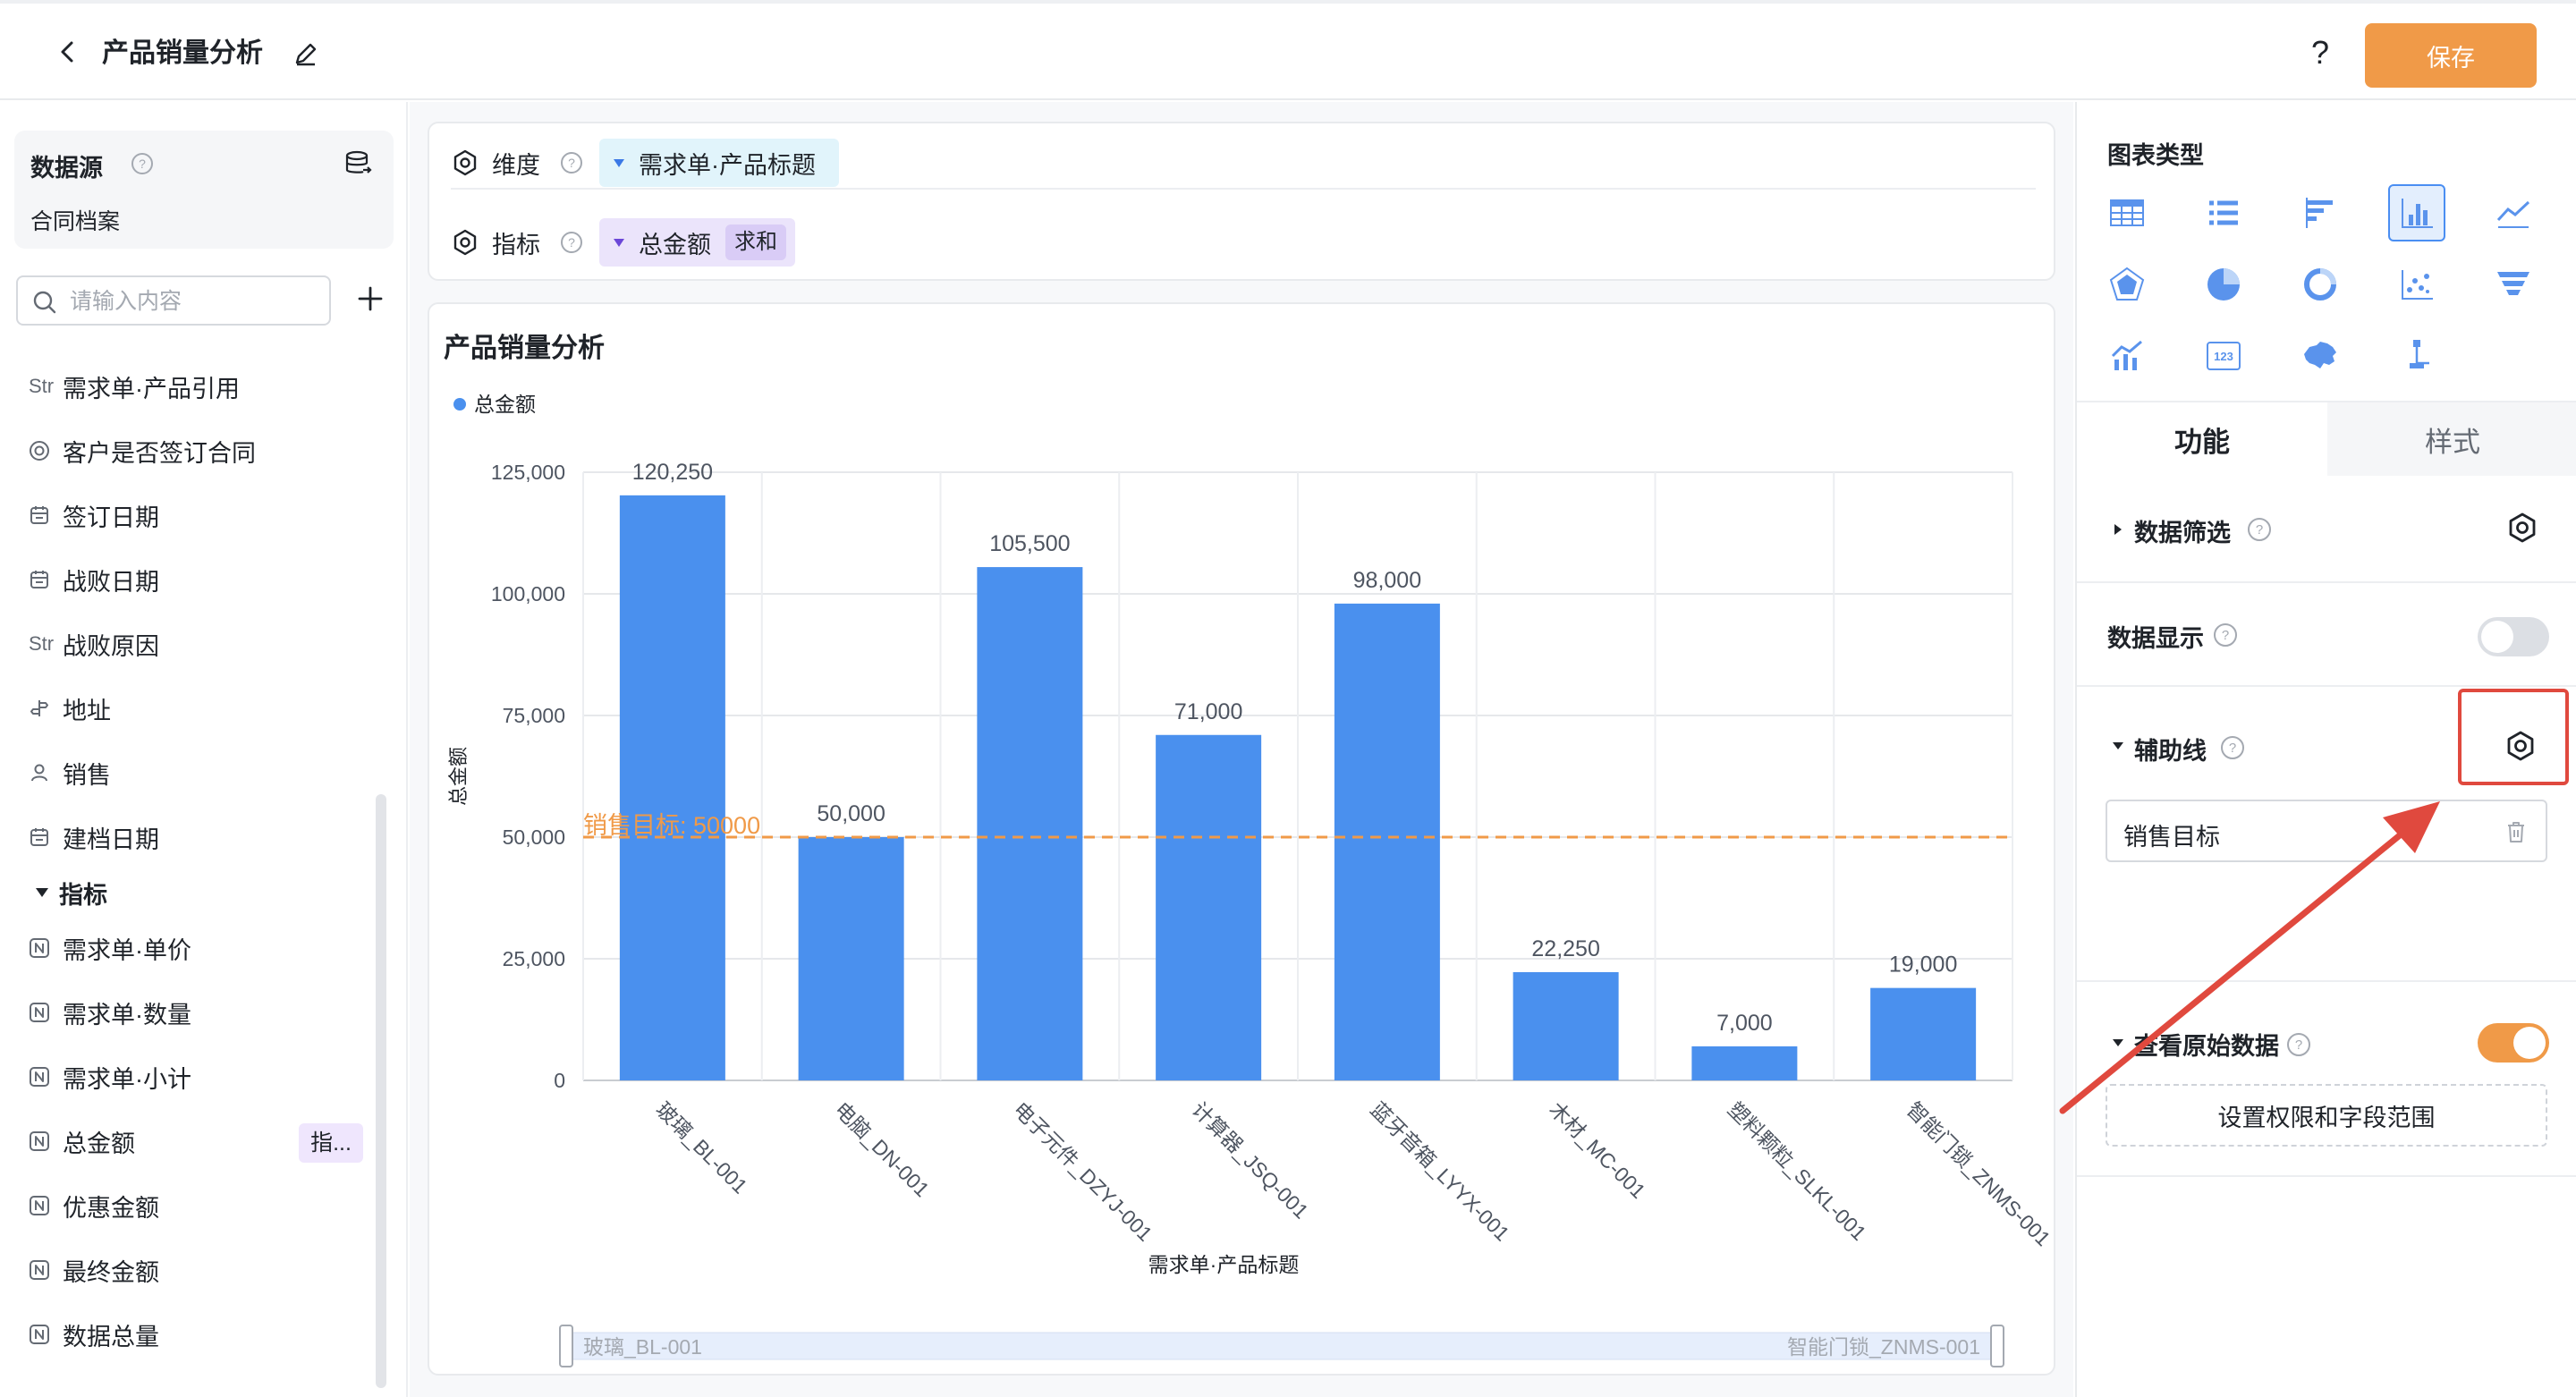 The width and height of the screenshot is (2576, 1397). I want to click on config-tabs: 功能 样式, so click(2326, 438).